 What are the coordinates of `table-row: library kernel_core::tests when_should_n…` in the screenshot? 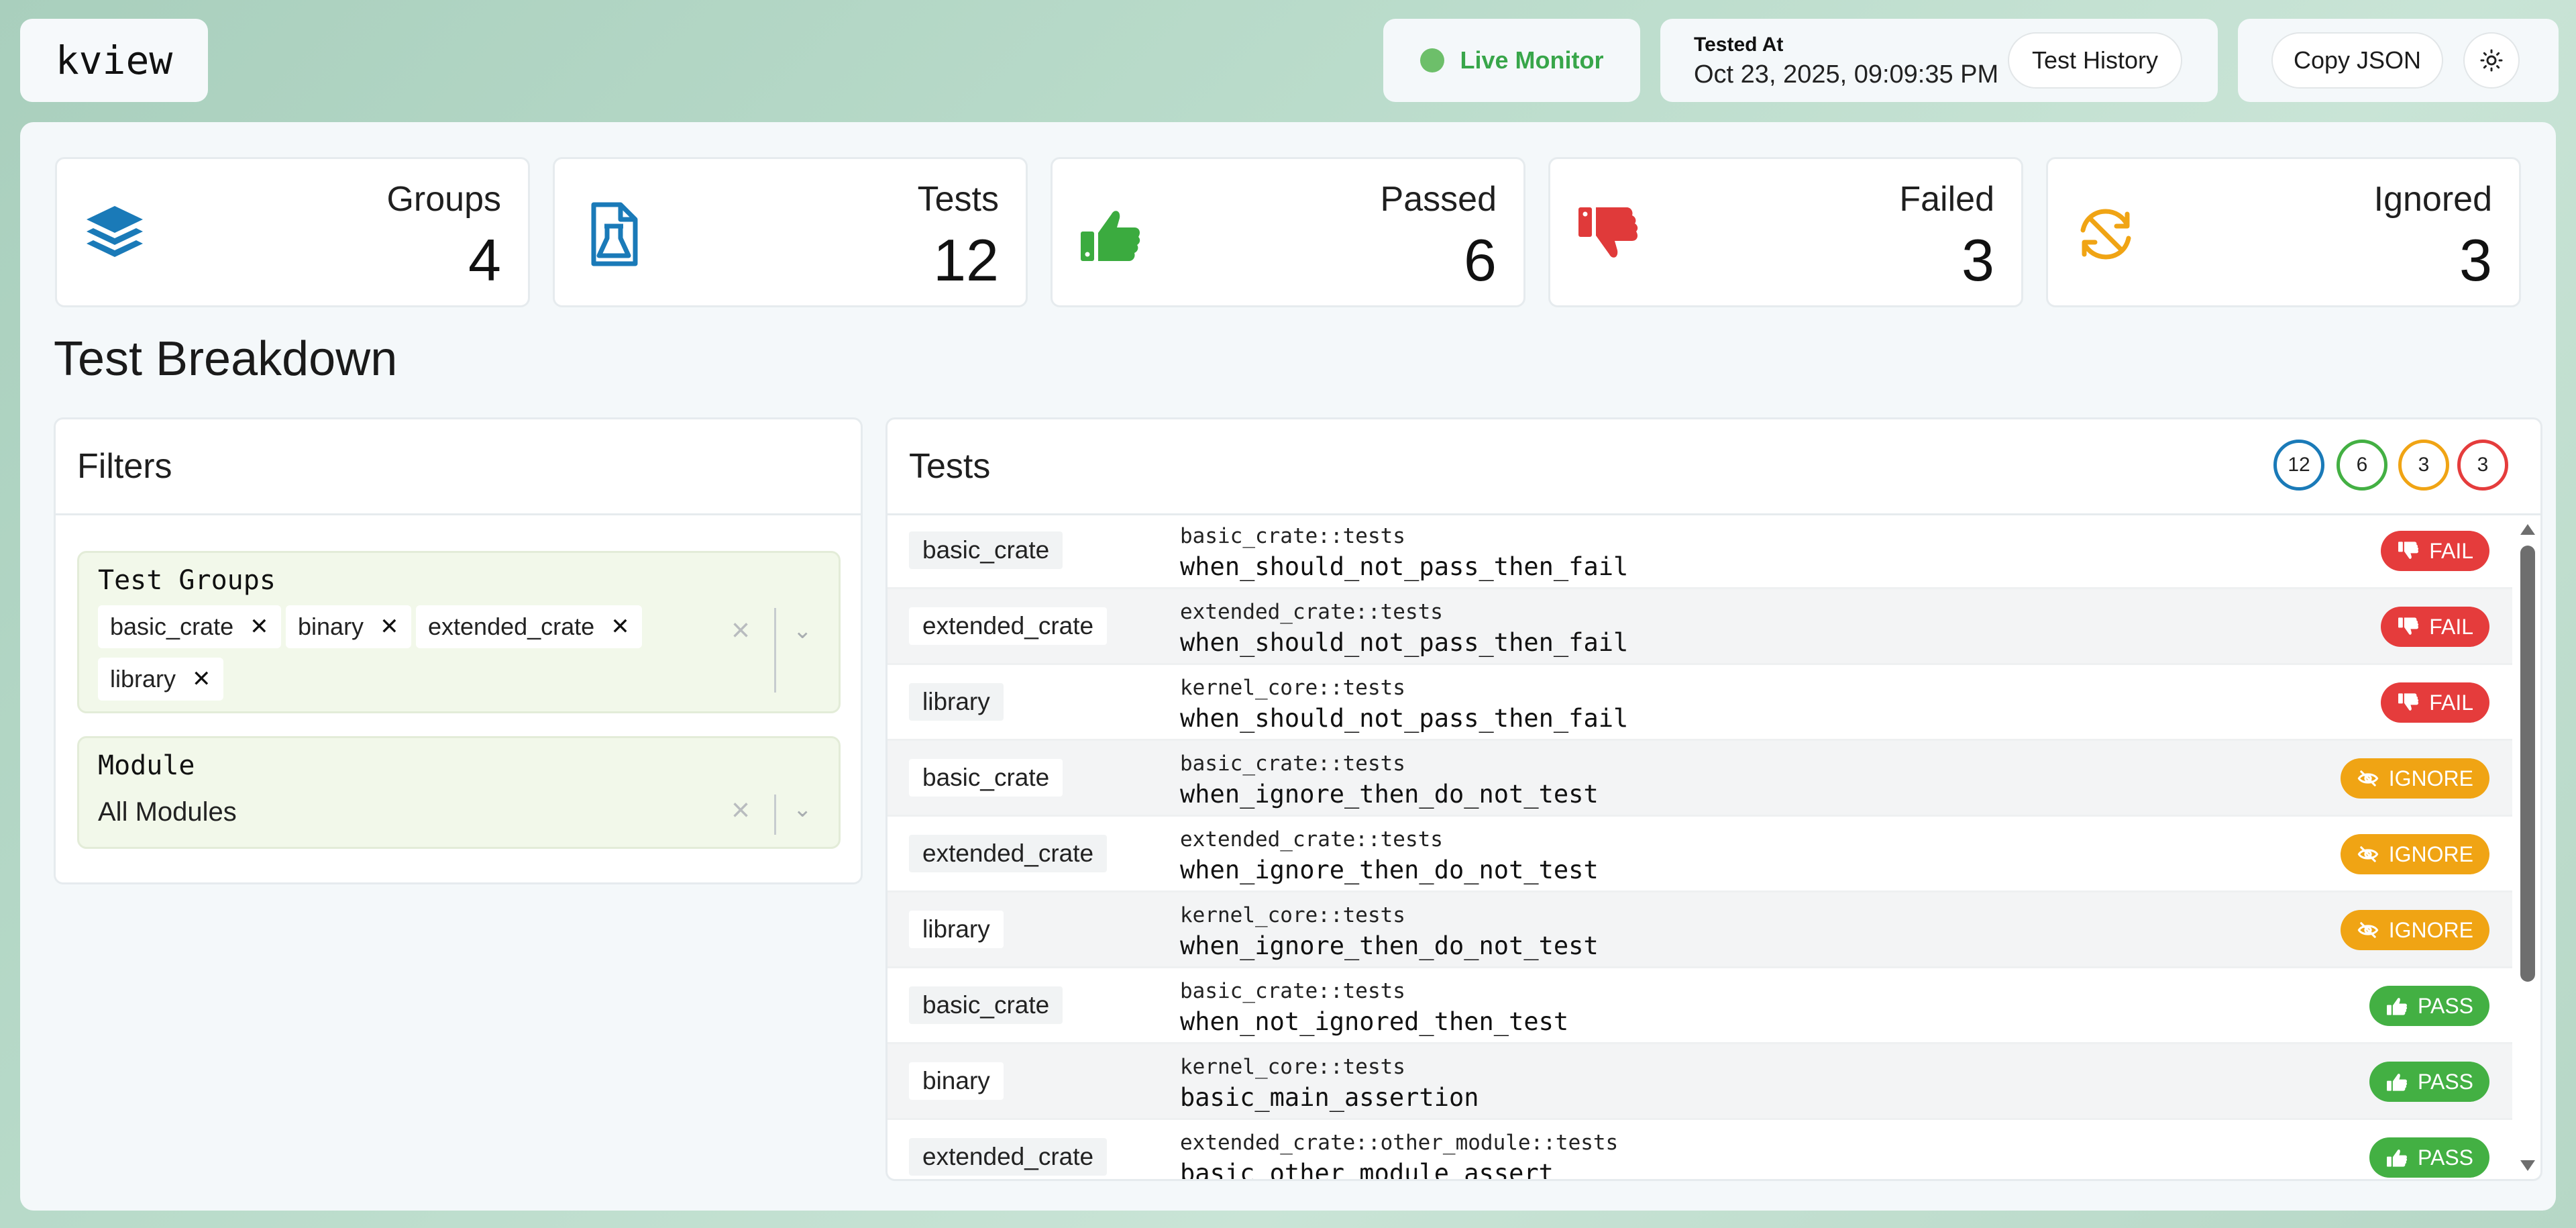 It's located at (1700, 703).